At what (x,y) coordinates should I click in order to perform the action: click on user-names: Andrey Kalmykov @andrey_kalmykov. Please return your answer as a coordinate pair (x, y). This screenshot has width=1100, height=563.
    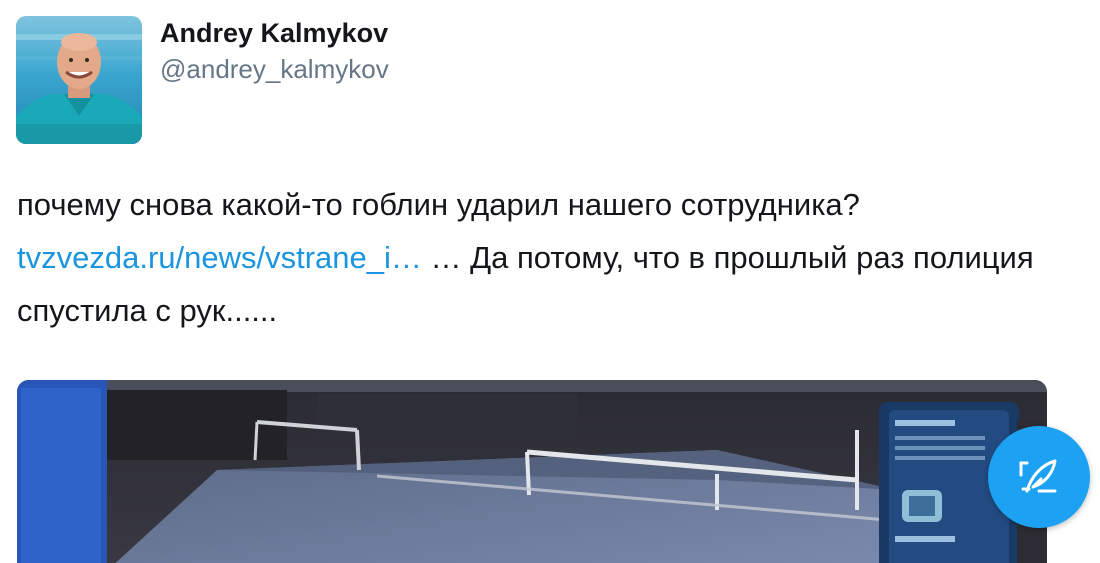
    Looking at the image, I should click on (274, 52).